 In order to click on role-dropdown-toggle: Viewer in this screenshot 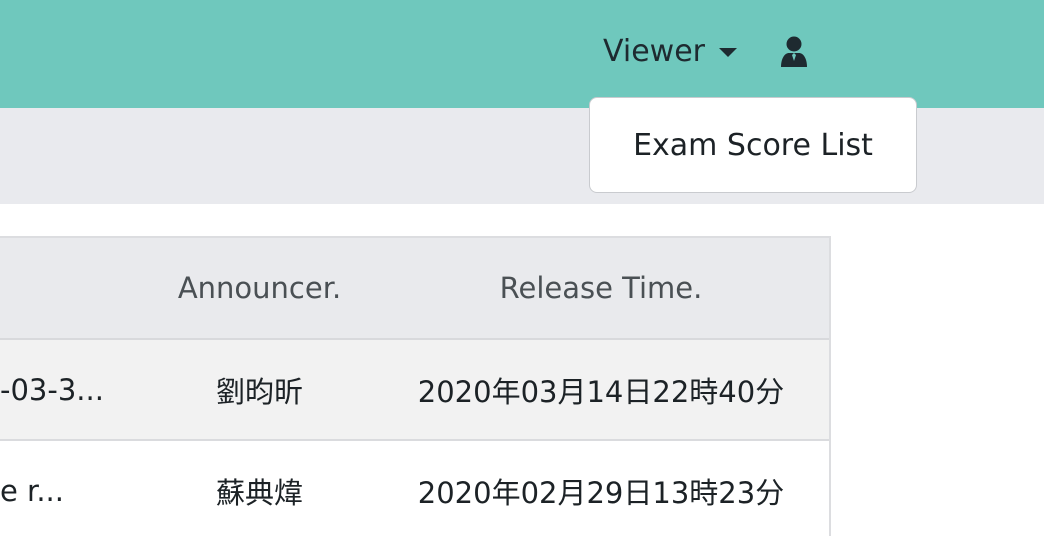, I will do `click(670, 51)`.